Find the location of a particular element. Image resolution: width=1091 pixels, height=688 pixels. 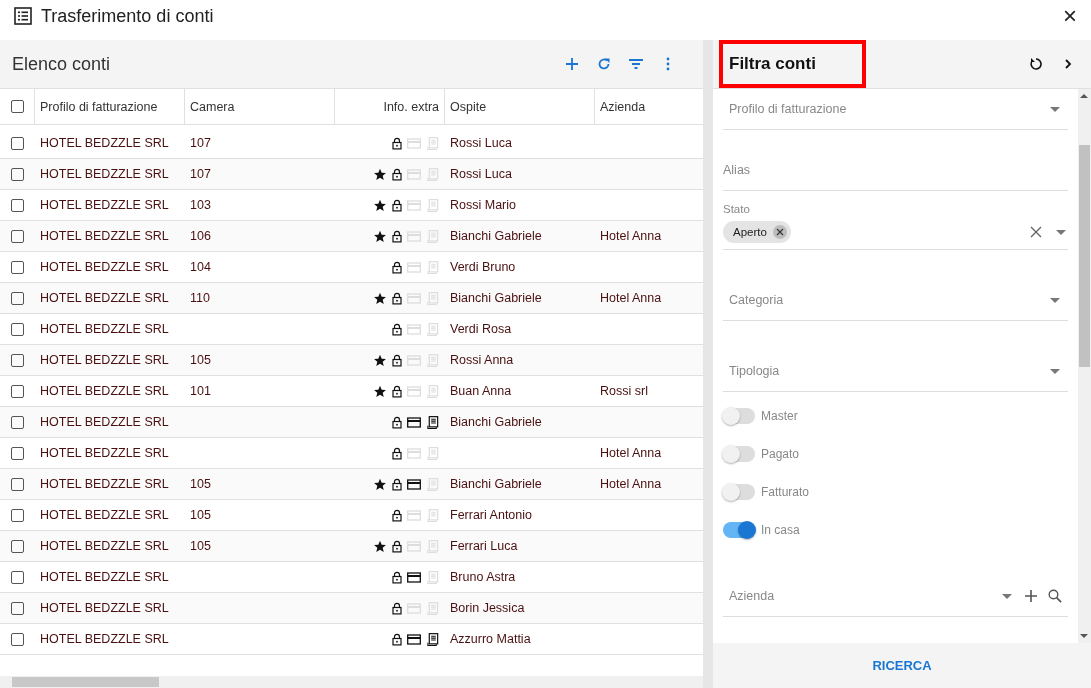

clear-icon is located at coordinates (1036, 232).